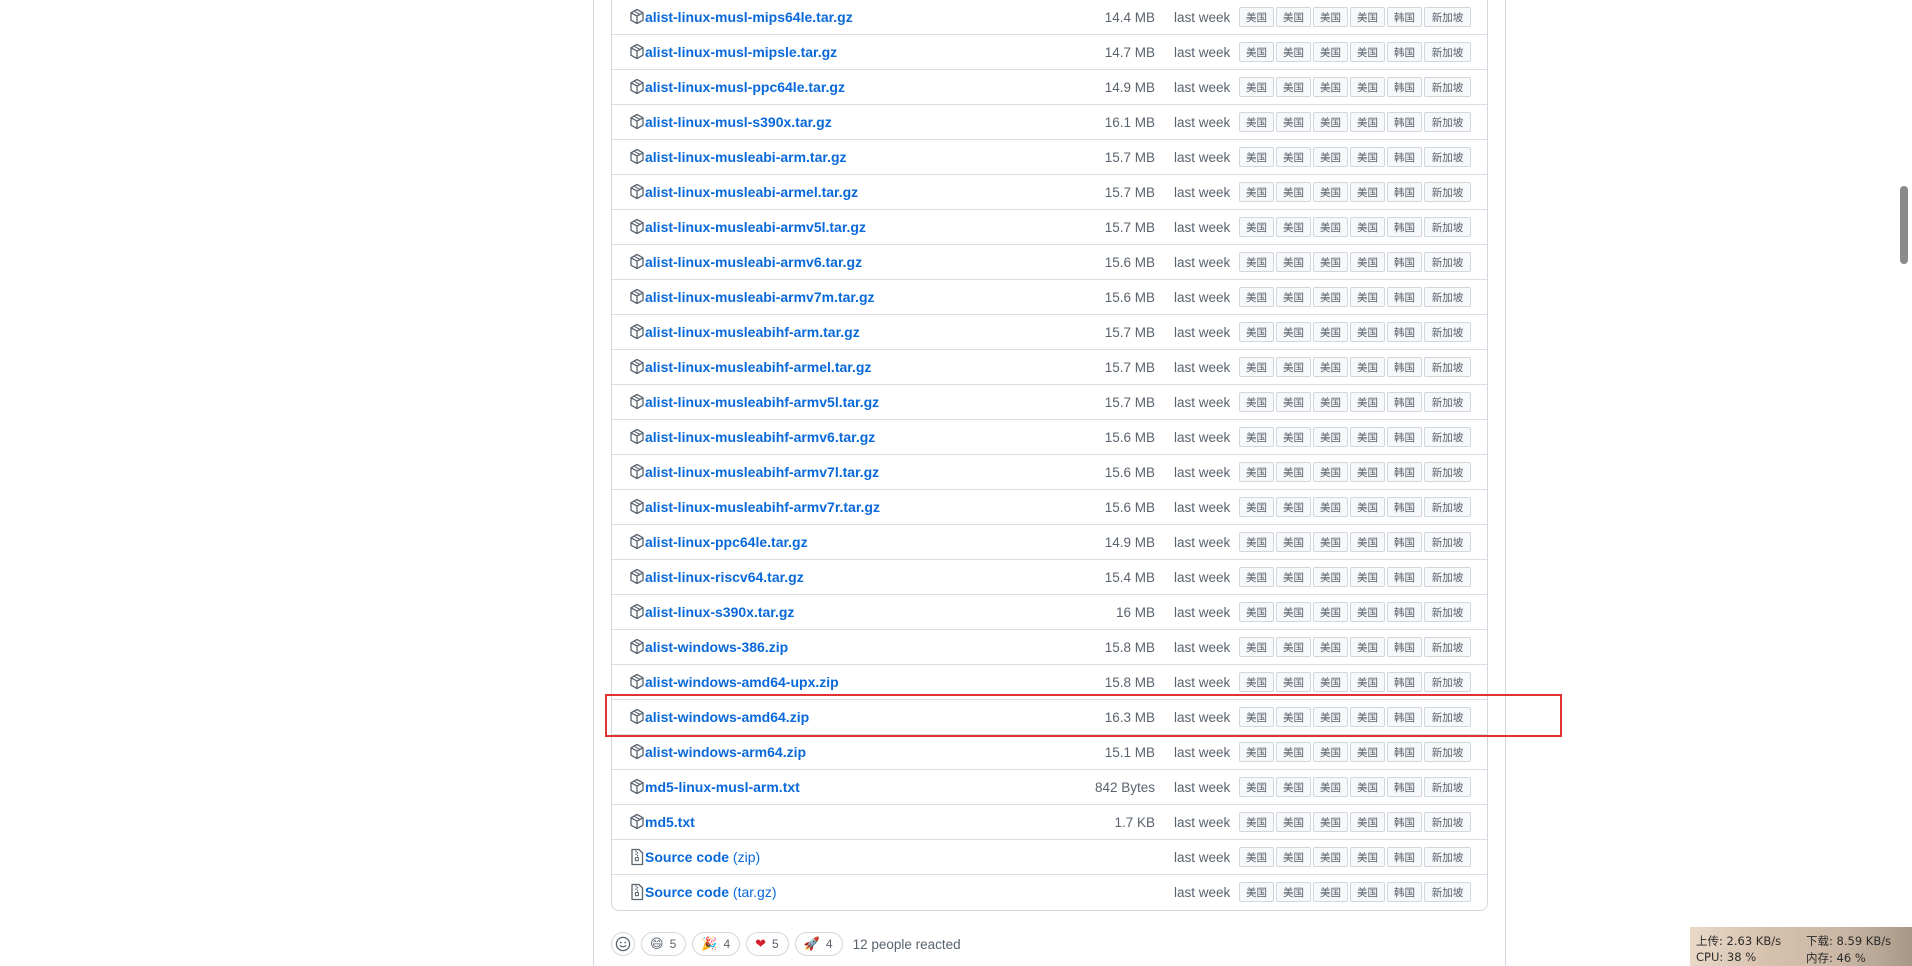 This screenshot has width=1912, height=966. Describe the element at coordinates (762, 507) in the screenshot. I see `asset-download-link: alist-linux-musleabihf-armv7r.tar.gz` at that location.